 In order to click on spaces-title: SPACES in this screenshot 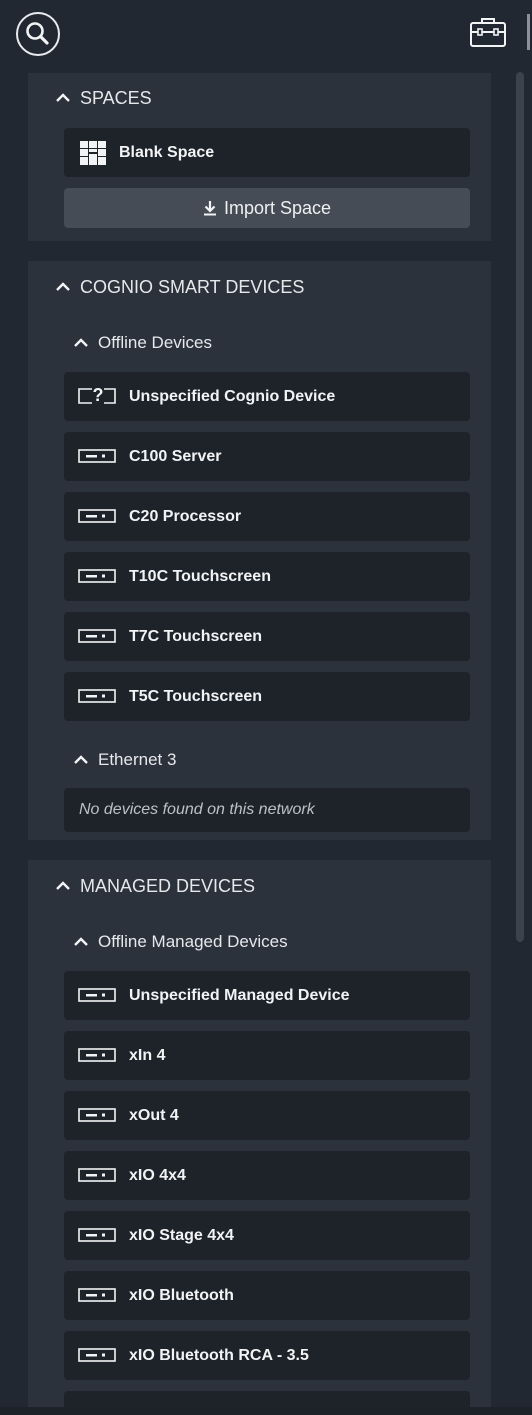, I will do `click(116, 97)`.